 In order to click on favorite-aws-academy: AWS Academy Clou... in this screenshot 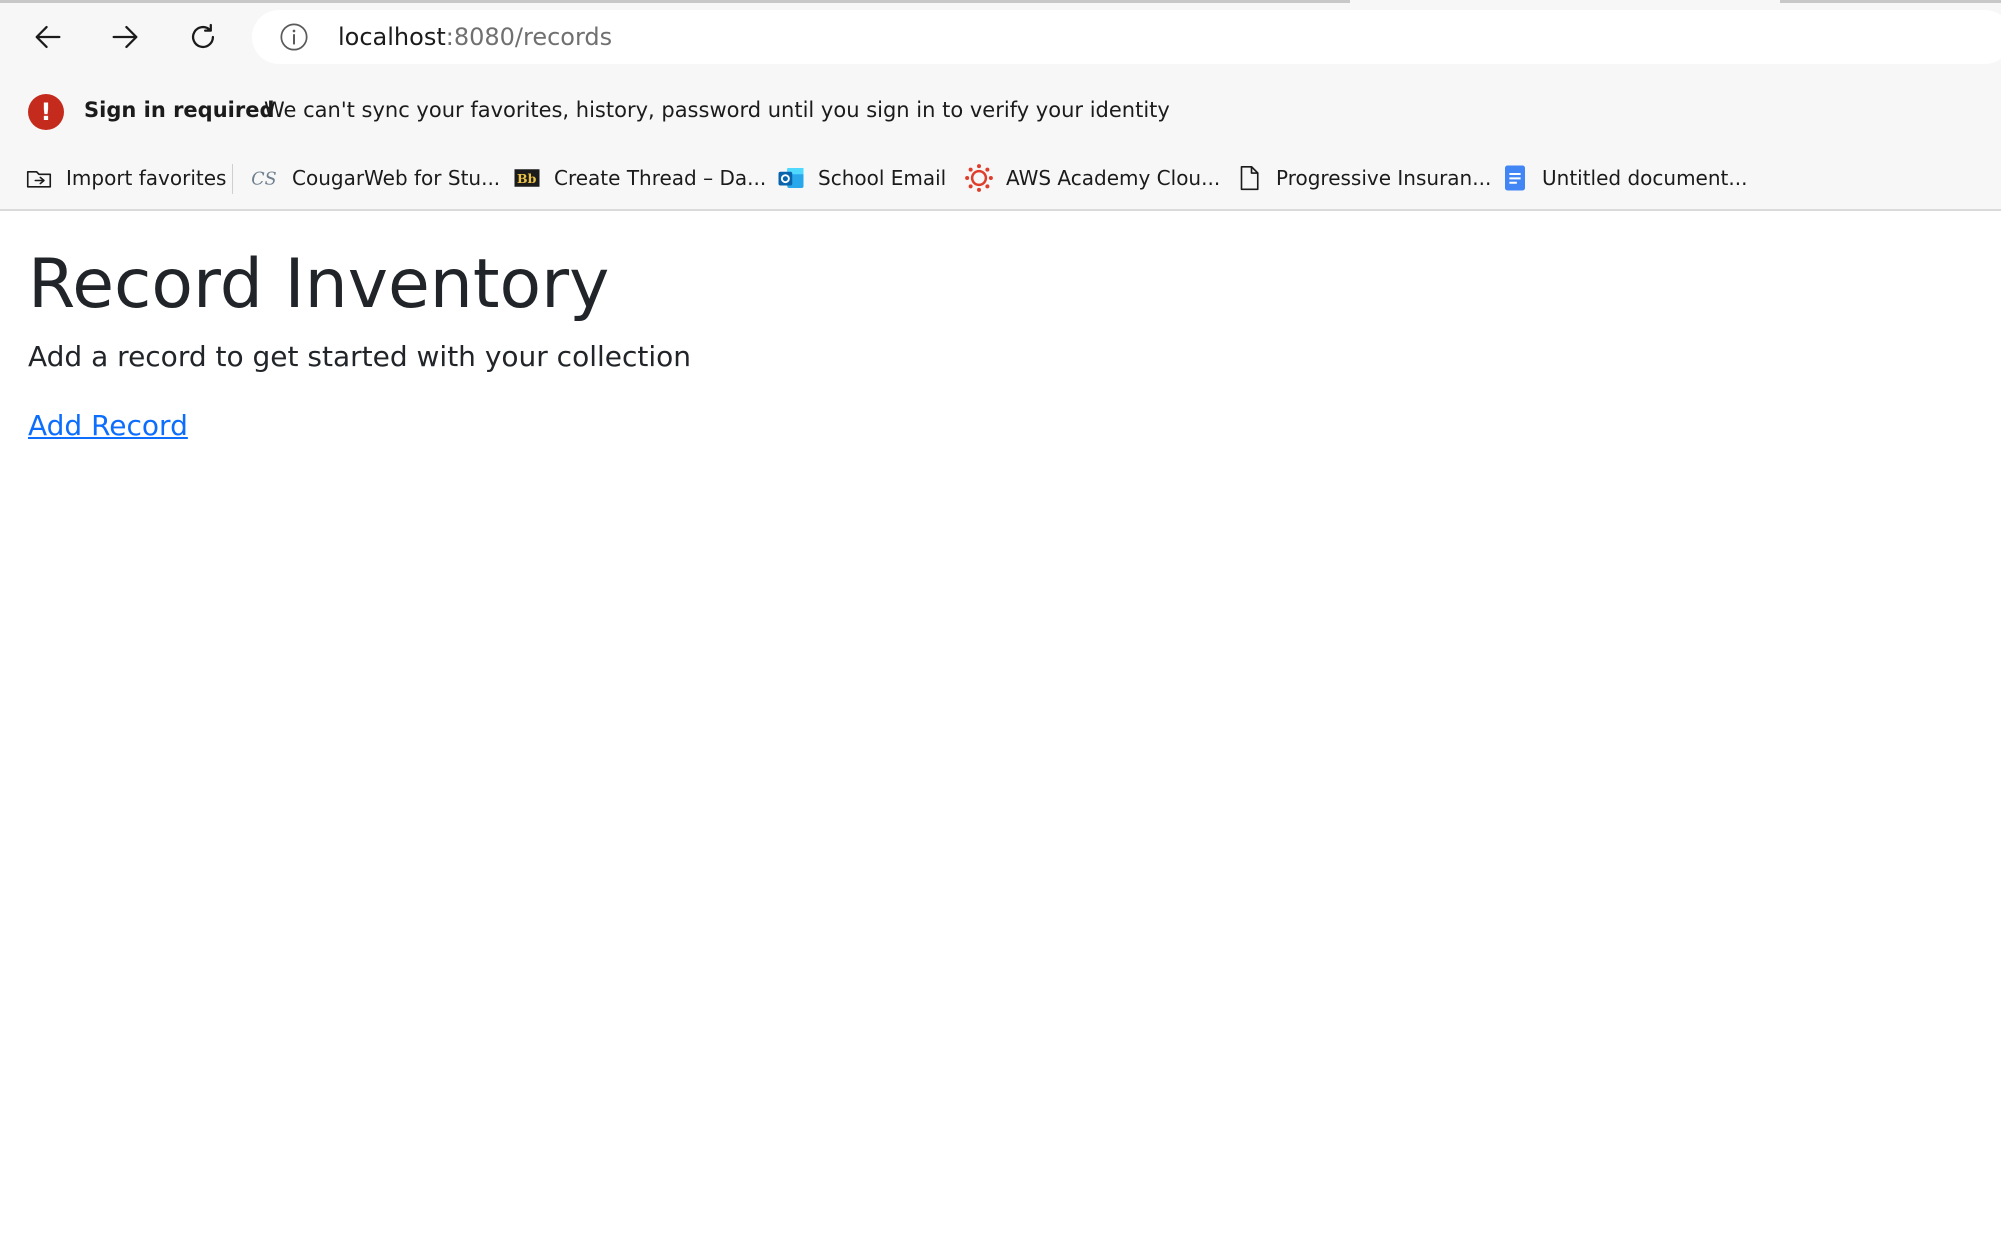, I will do `click(1092, 178)`.